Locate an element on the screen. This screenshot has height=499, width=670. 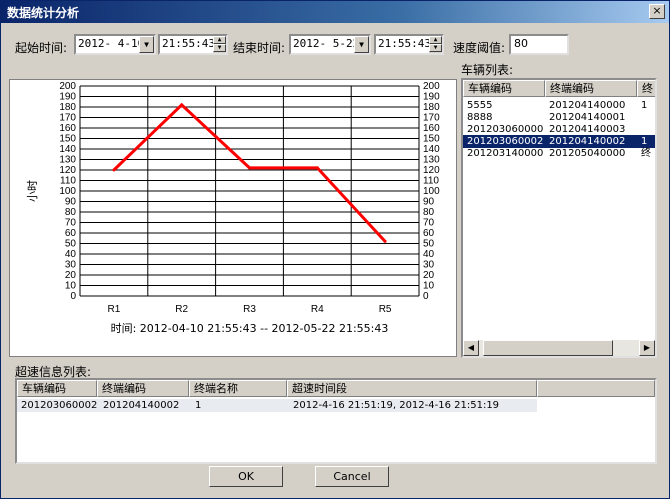
scroll-right-icon: ▶ is located at coordinates (647, 348).